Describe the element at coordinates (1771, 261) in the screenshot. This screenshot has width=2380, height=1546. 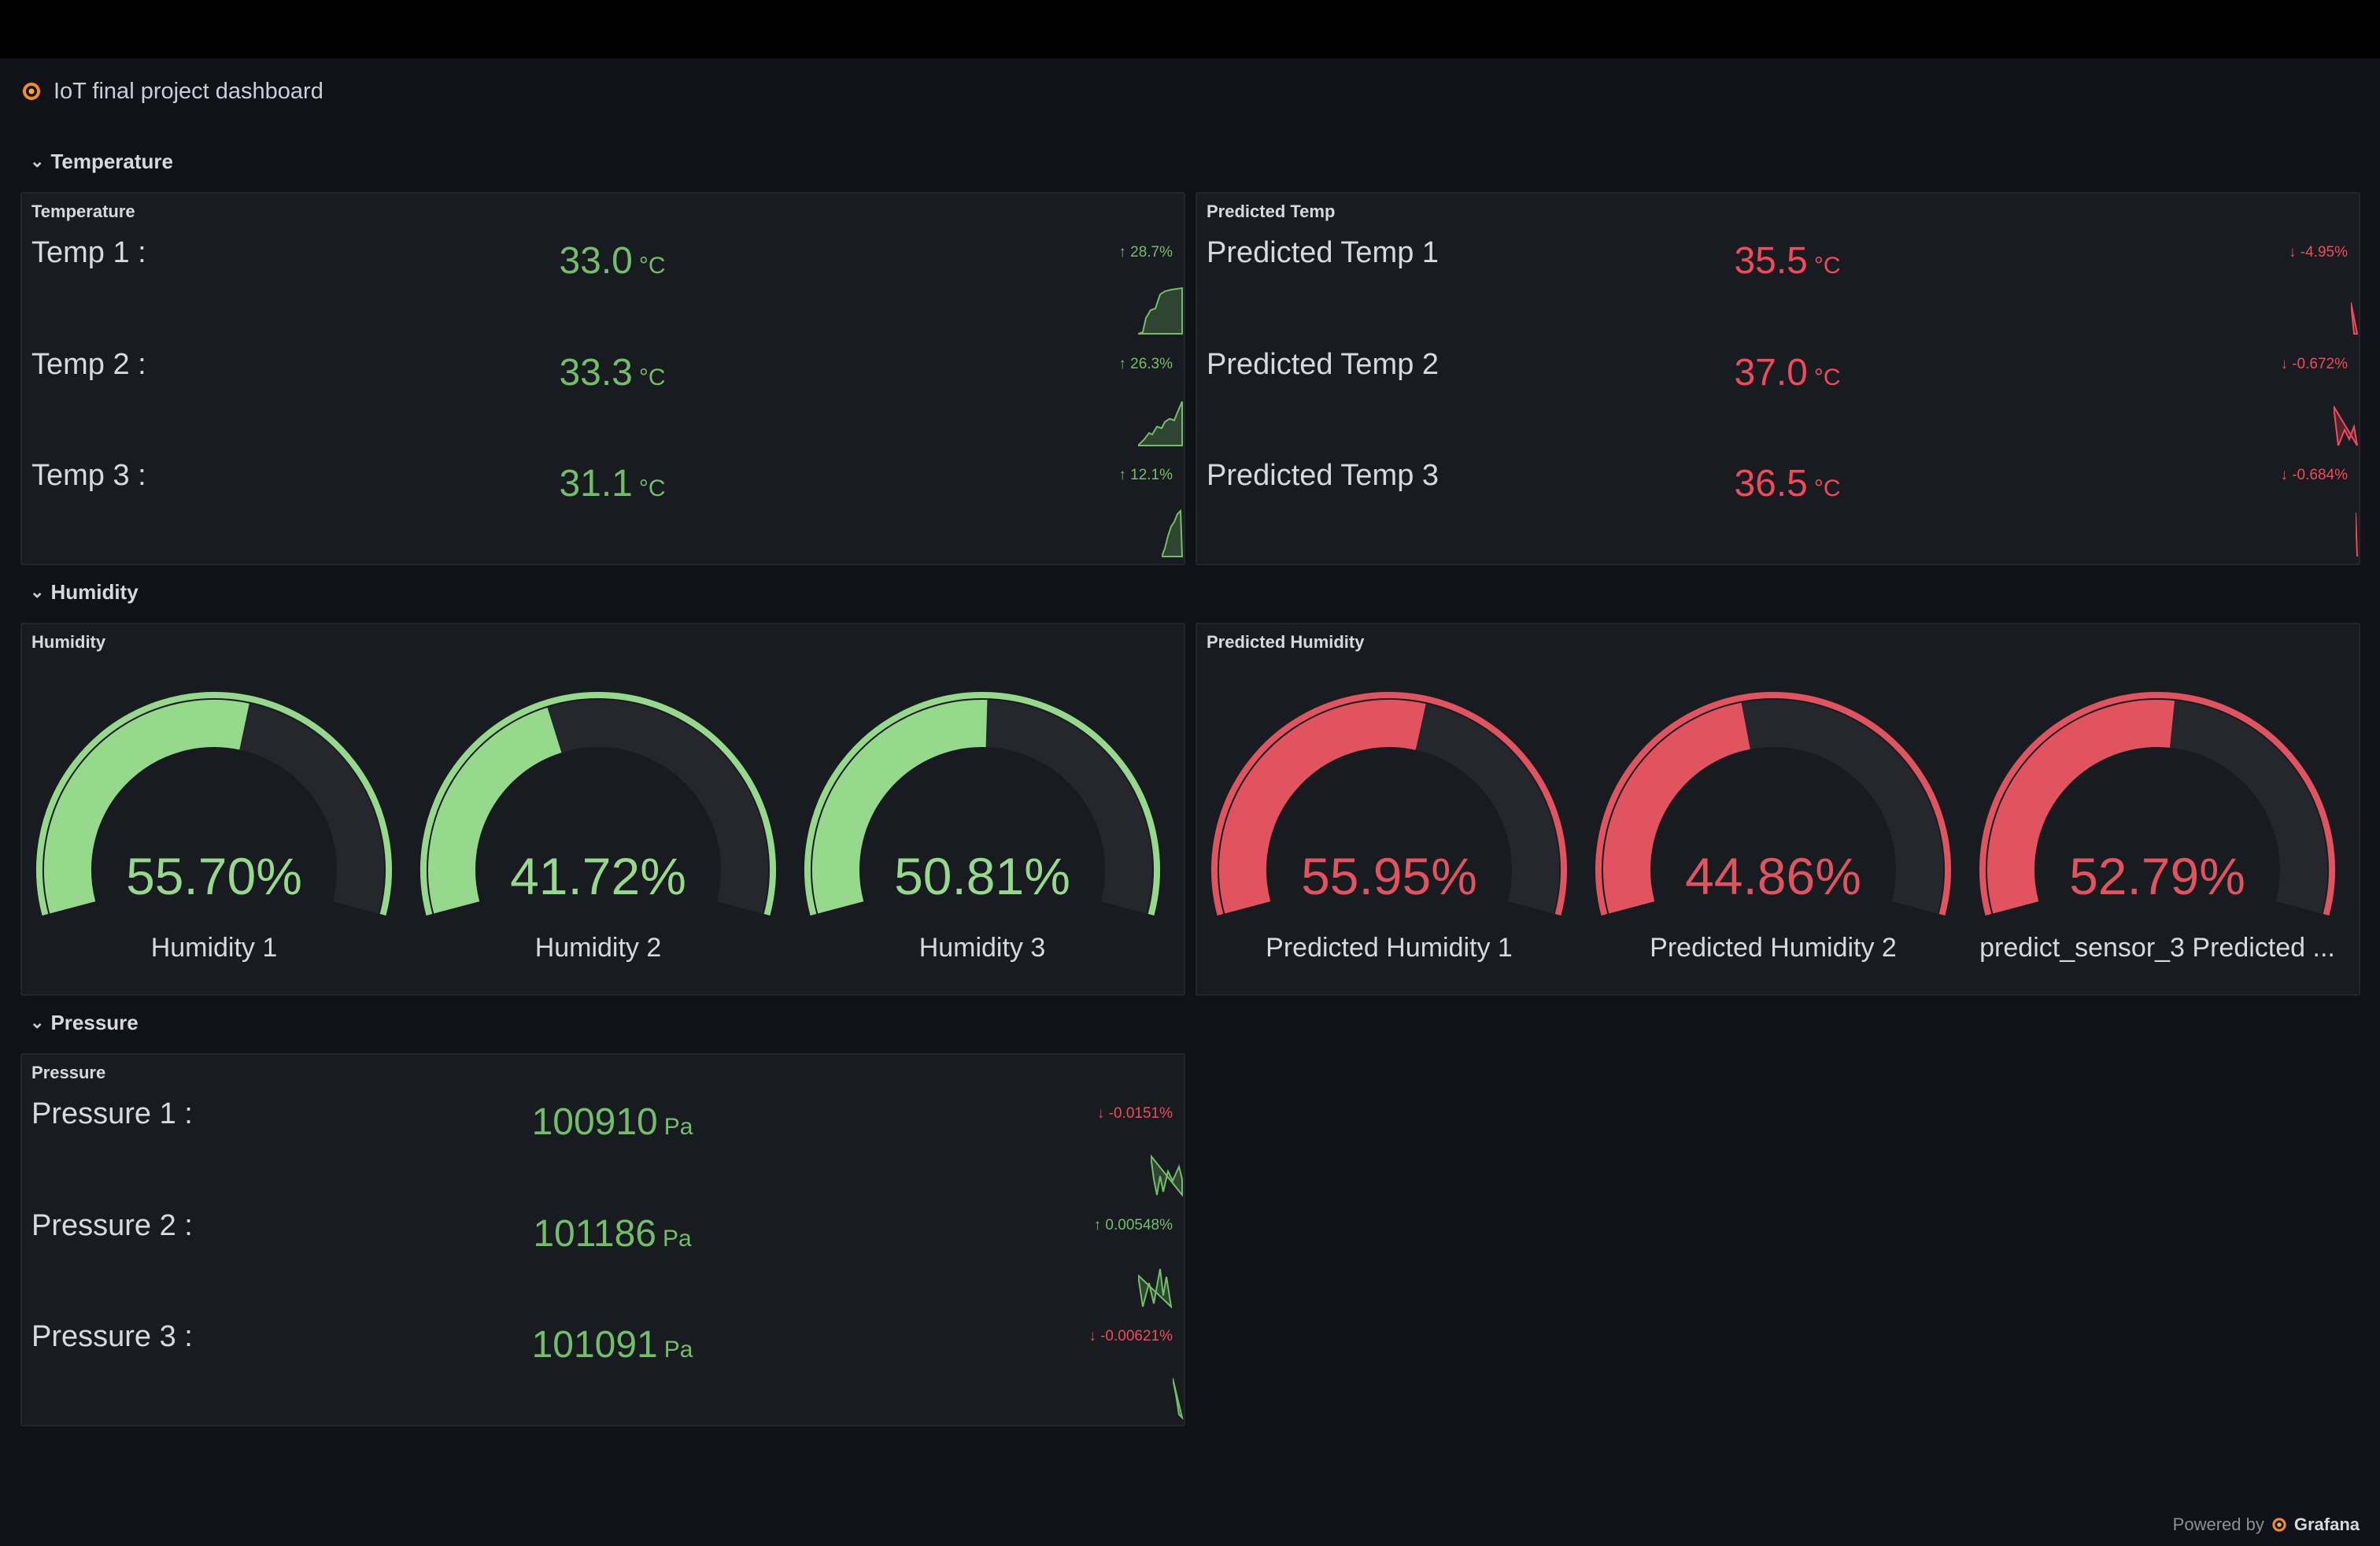
I see `stat-number: 35.5` at that location.